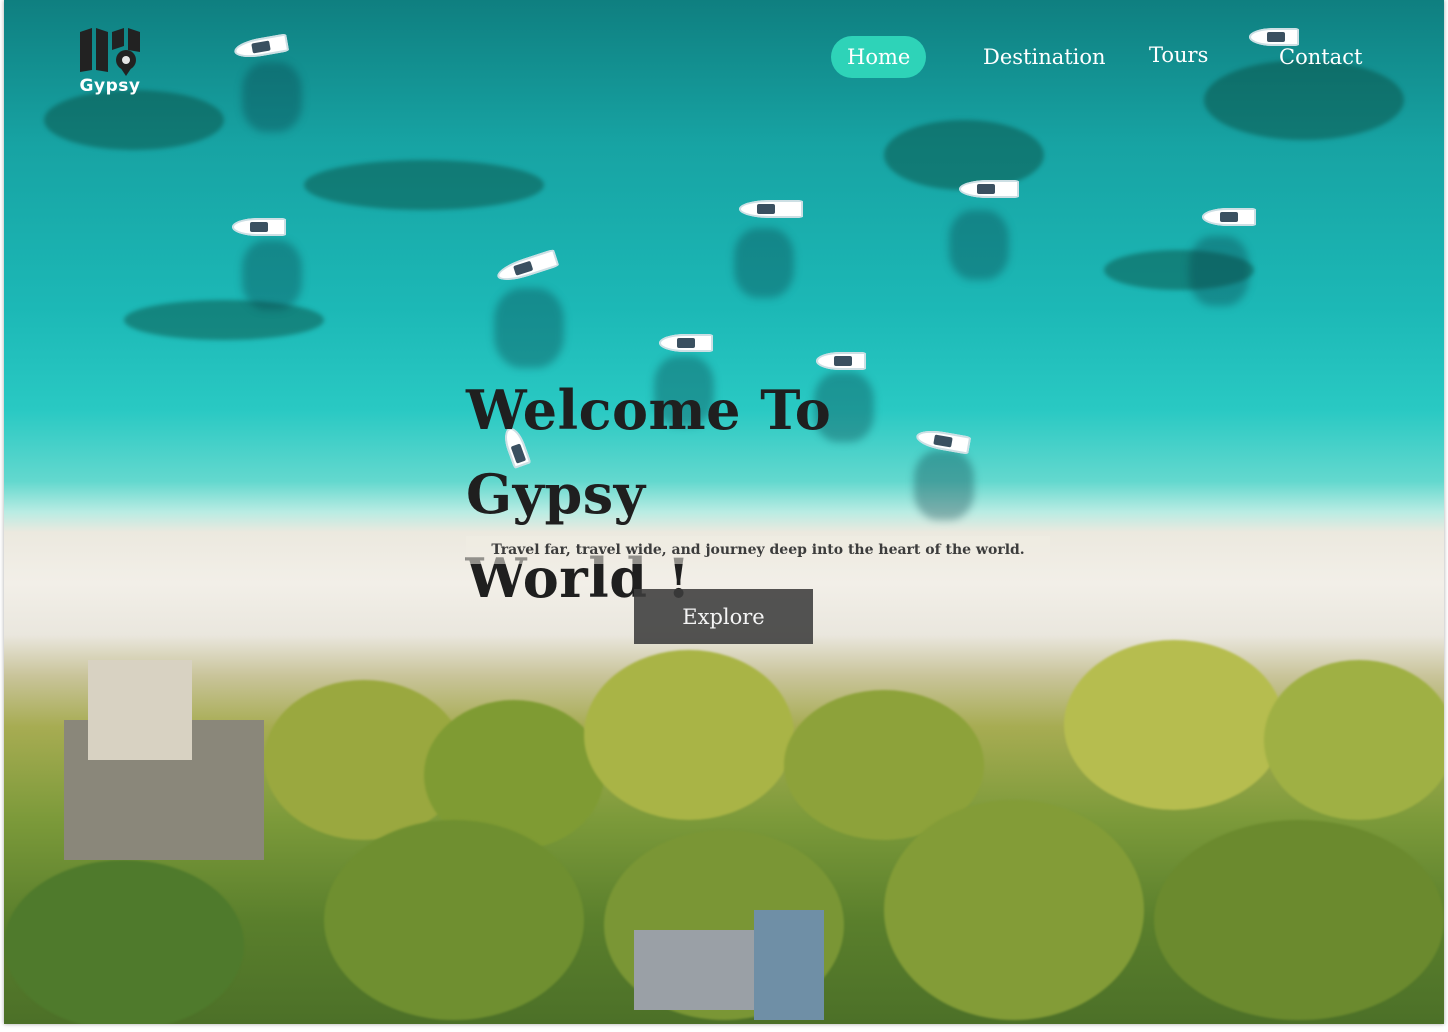 The height and width of the screenshot is (1032, 1448). I want to click on explore-button: Explore, so click(723, 616).